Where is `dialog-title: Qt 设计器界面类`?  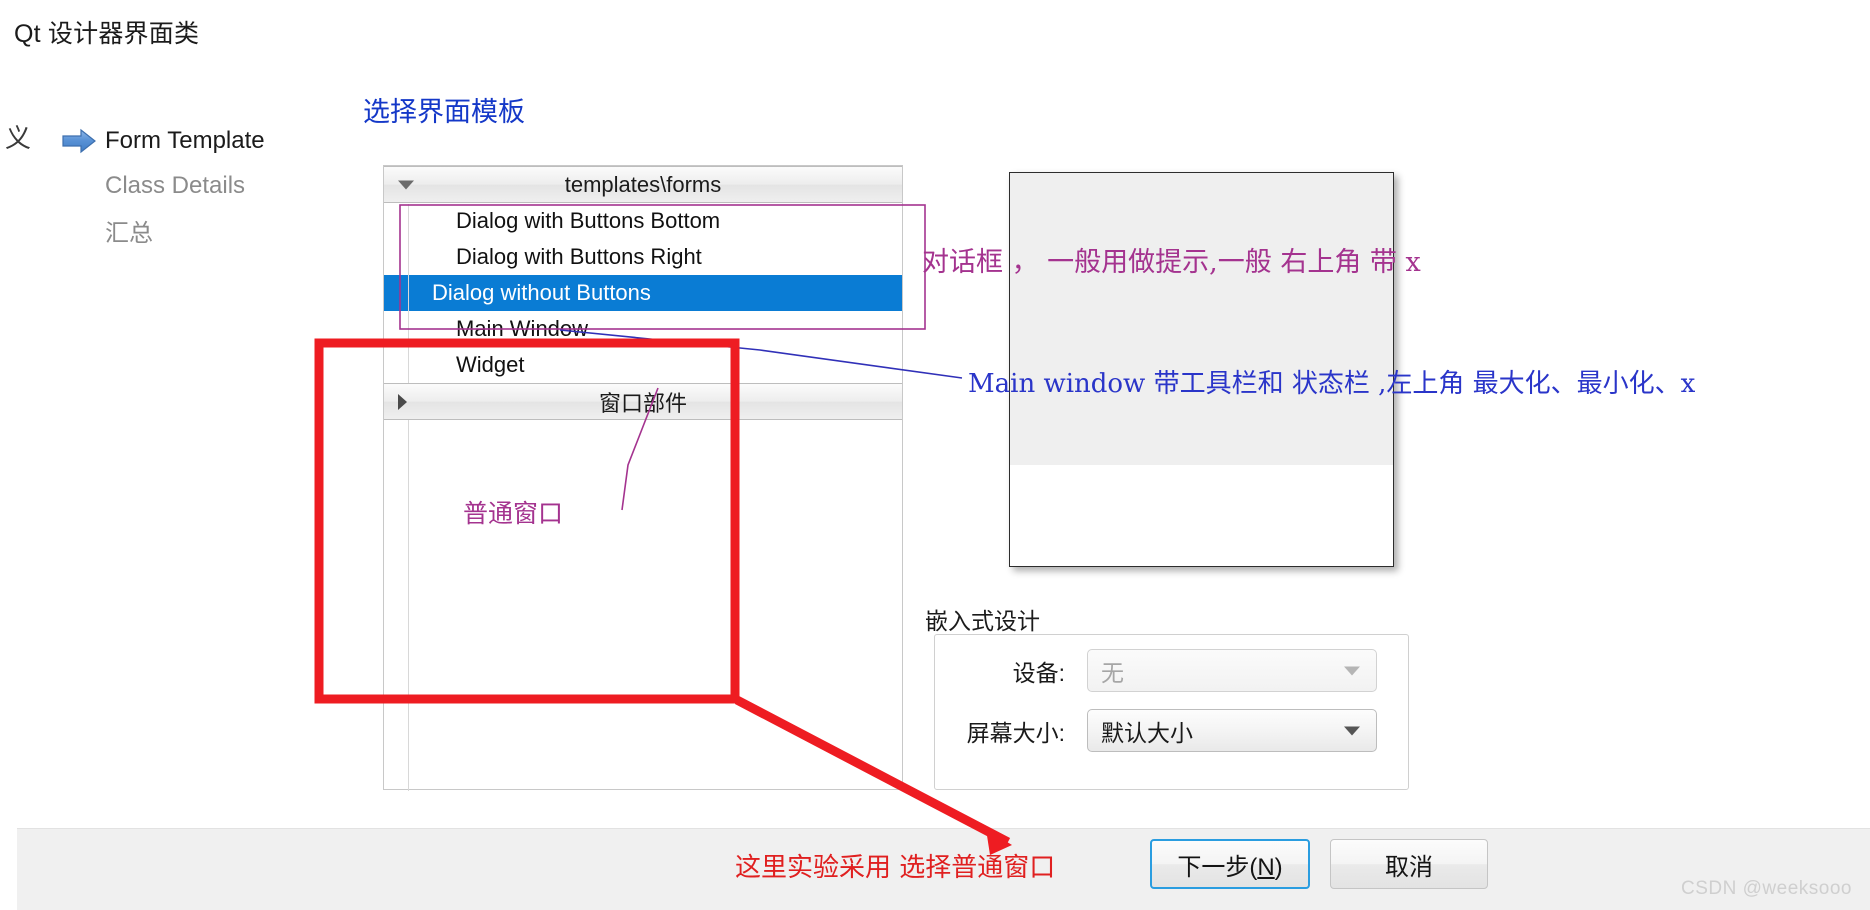
dialog-title: Qt 设计器界面类 is located at coordinates (107, 34).